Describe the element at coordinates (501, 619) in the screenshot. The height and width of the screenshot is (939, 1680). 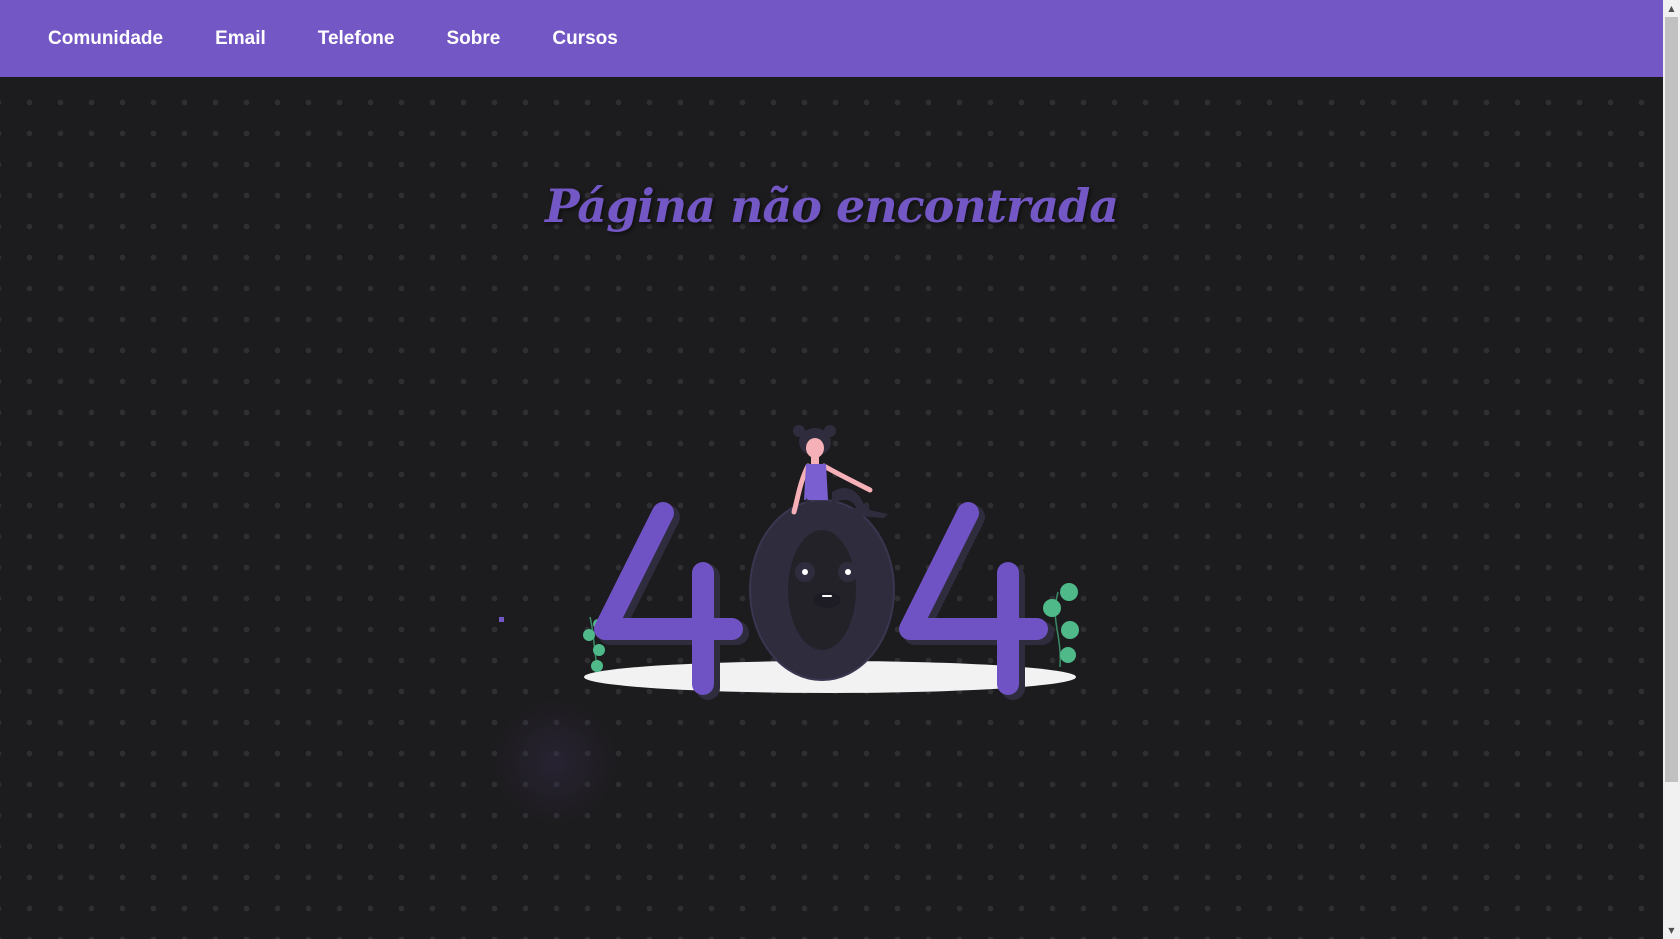
I see `decorative-dot` at that location.